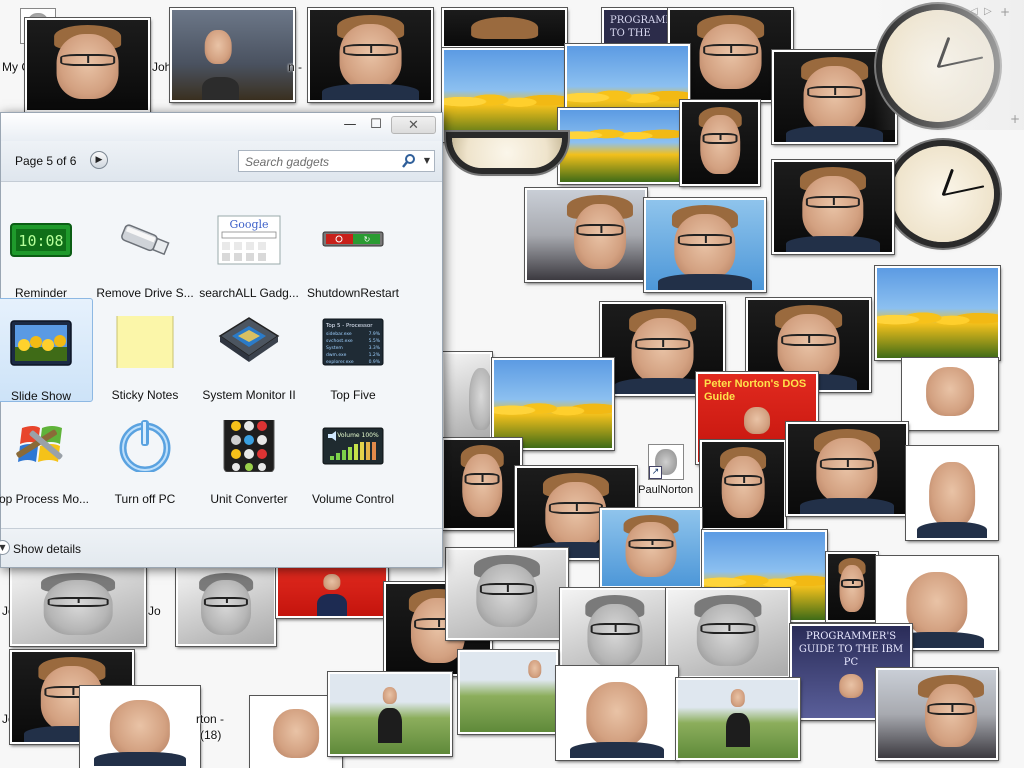 The width and height of the screenshot is (1024, 768). Describe the element at coordinates (211, 735) in the screenshot. I see `desktop-label: (18)` at that location.